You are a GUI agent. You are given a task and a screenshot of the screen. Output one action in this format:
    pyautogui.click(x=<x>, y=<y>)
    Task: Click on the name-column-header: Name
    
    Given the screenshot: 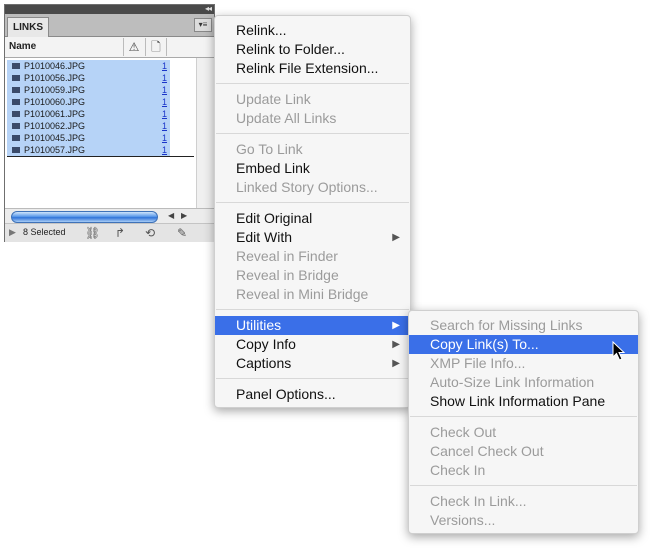 What is the action you would take?
    pyautogui.click(x=22, y=46)
    